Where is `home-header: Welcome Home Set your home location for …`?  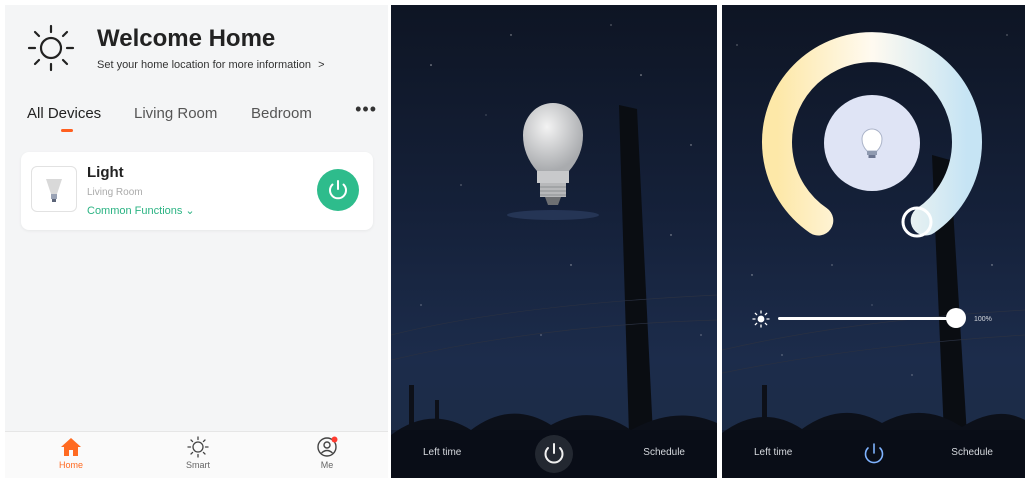
home-header: Welcome Home Set your home location for … is located at coordinates (195, 47).